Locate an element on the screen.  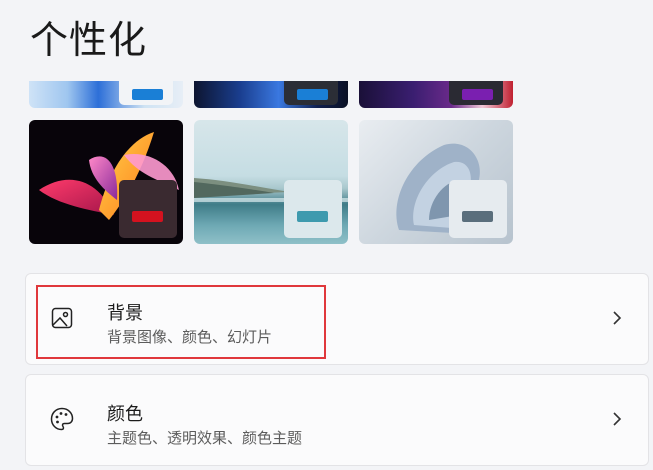
theme-tile-sunrise-lake is located at coordinates (271, 182).